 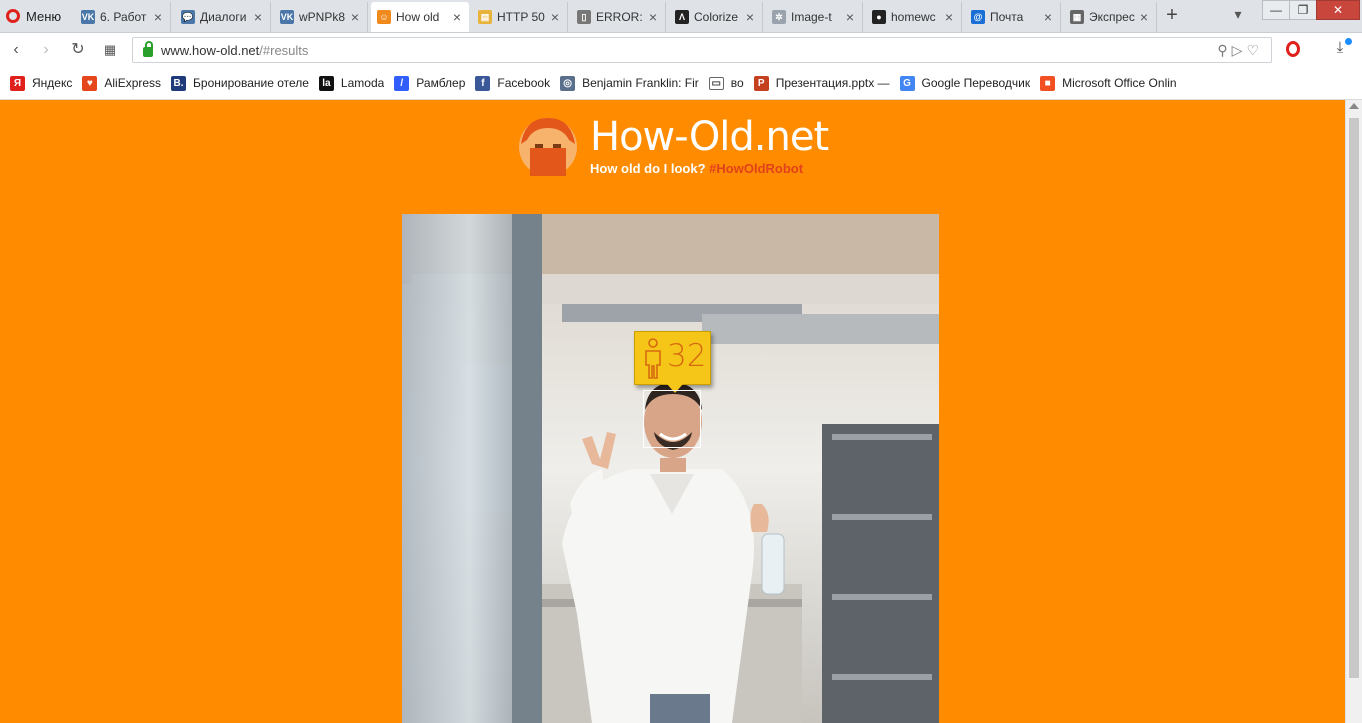 I want to click on browser-tab: ✲ Image-t ×, so click(x=814, y=17).